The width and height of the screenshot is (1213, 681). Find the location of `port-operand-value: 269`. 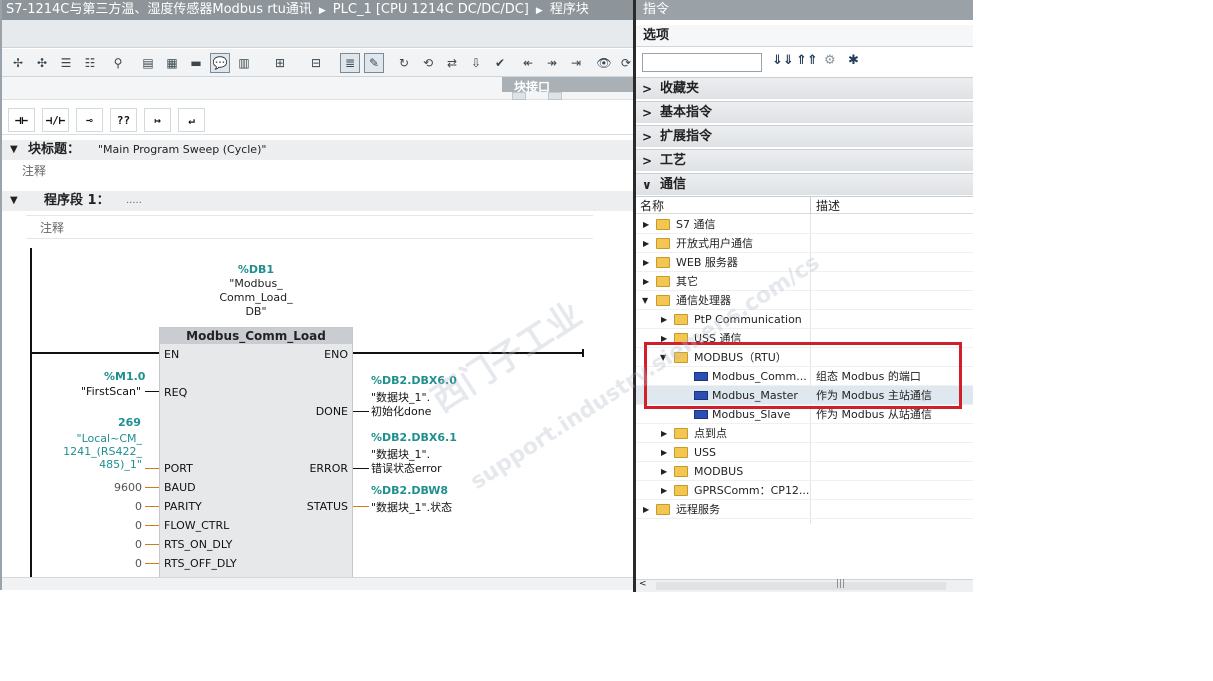

port-operand-value: 269 is located at coordinates (129, 422).